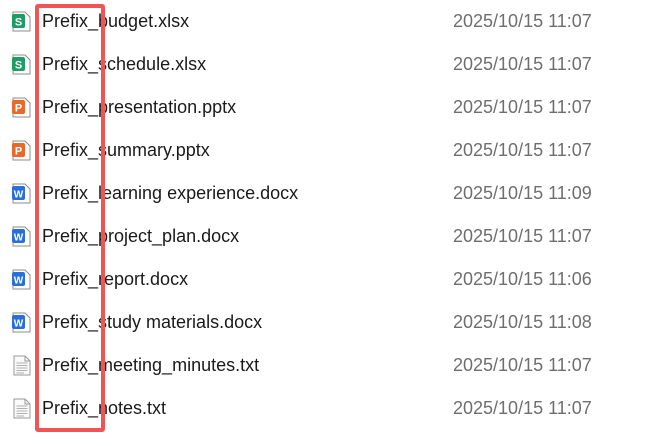  Describe the element at coordinates (139, 107) in the screenshot. I see `file-name: Prefix_presentation.pptx` at that location.